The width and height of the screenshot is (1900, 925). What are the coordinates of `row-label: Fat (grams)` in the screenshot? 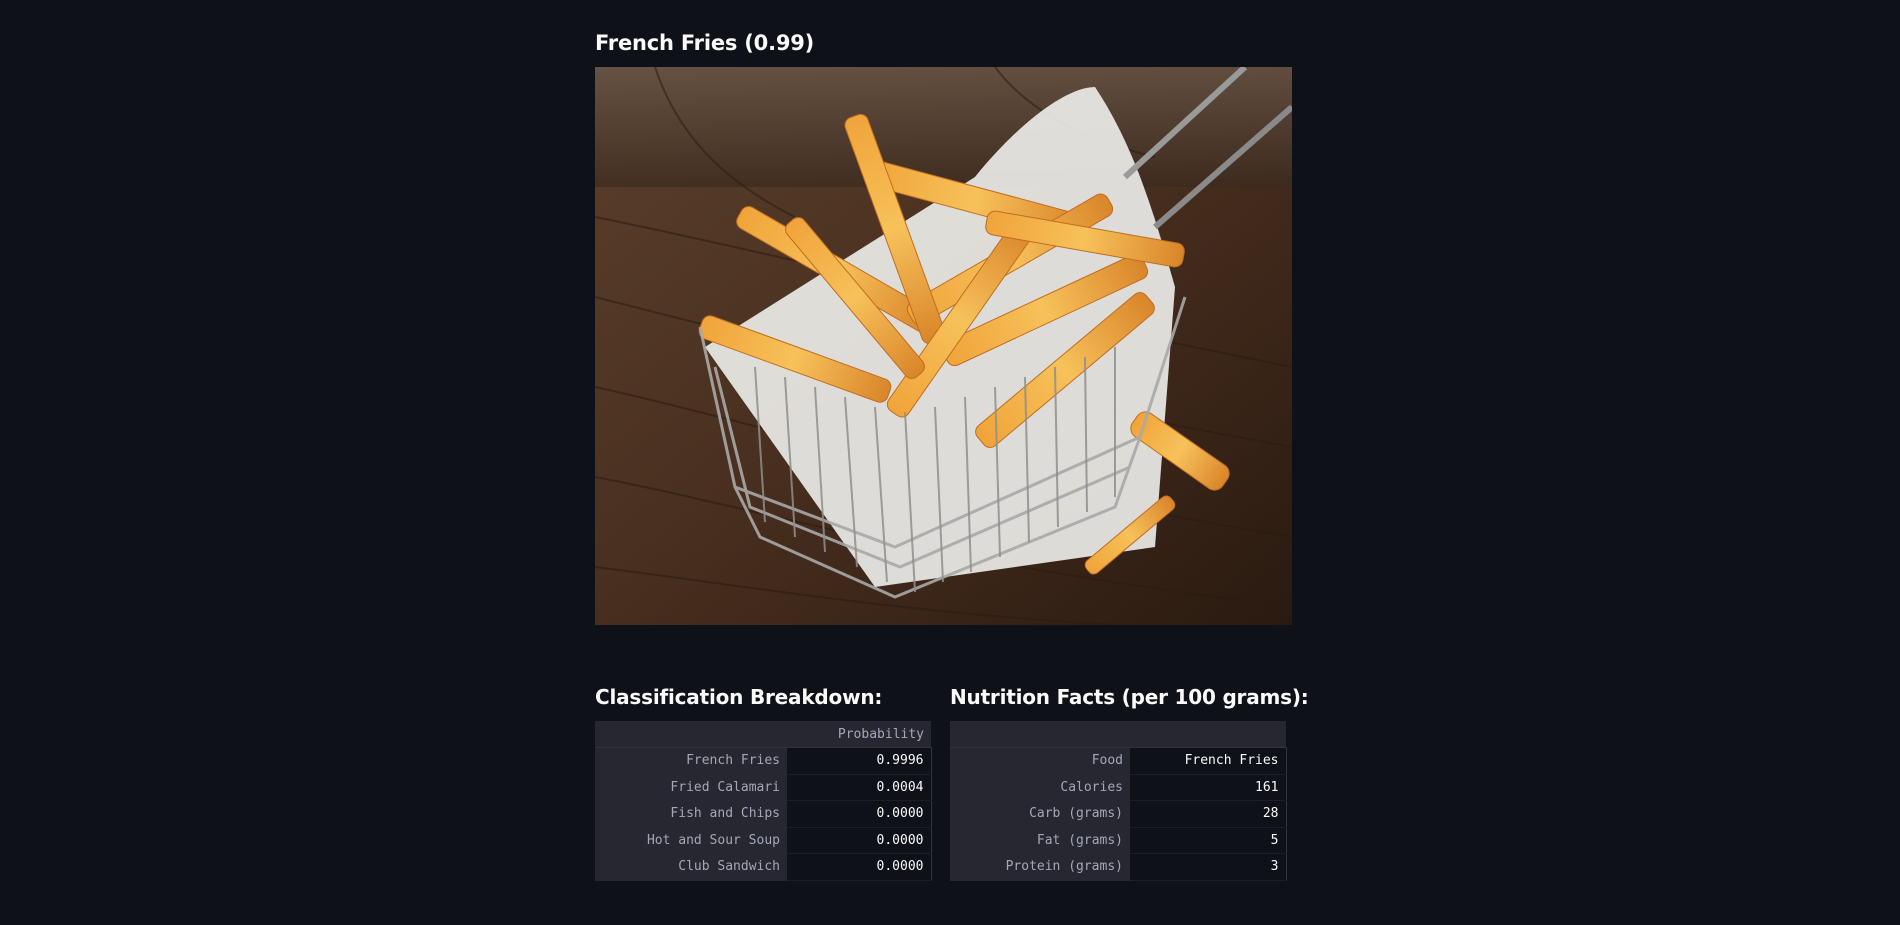 It's located at (1040, 840).